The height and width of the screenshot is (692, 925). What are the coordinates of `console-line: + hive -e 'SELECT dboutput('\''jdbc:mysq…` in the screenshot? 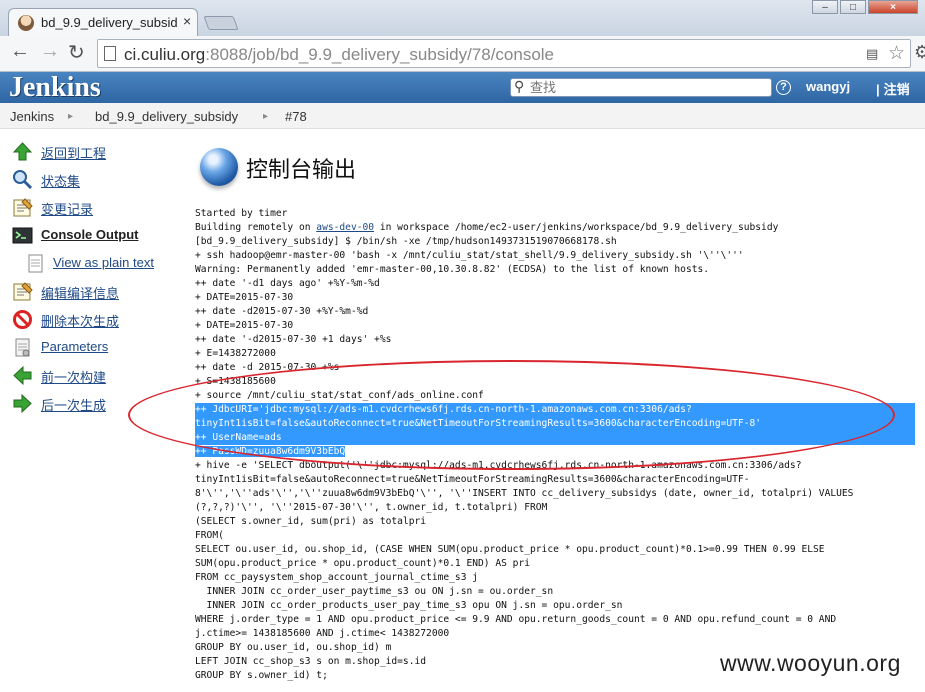 It's located at (498, 465).